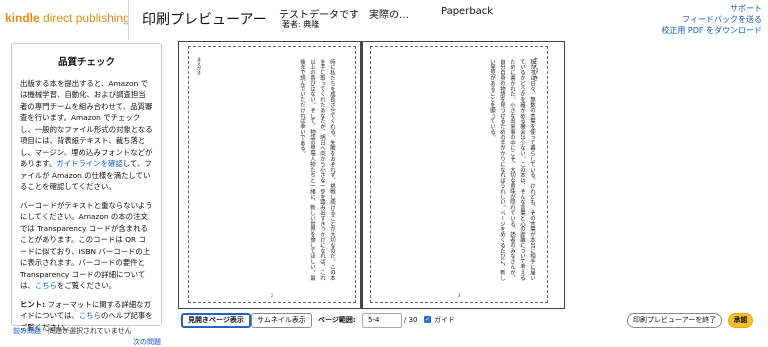  Describe the element at coordinates (27, 331) in the screenshot. I see `previous-issue-link: 前の問題` at that location.